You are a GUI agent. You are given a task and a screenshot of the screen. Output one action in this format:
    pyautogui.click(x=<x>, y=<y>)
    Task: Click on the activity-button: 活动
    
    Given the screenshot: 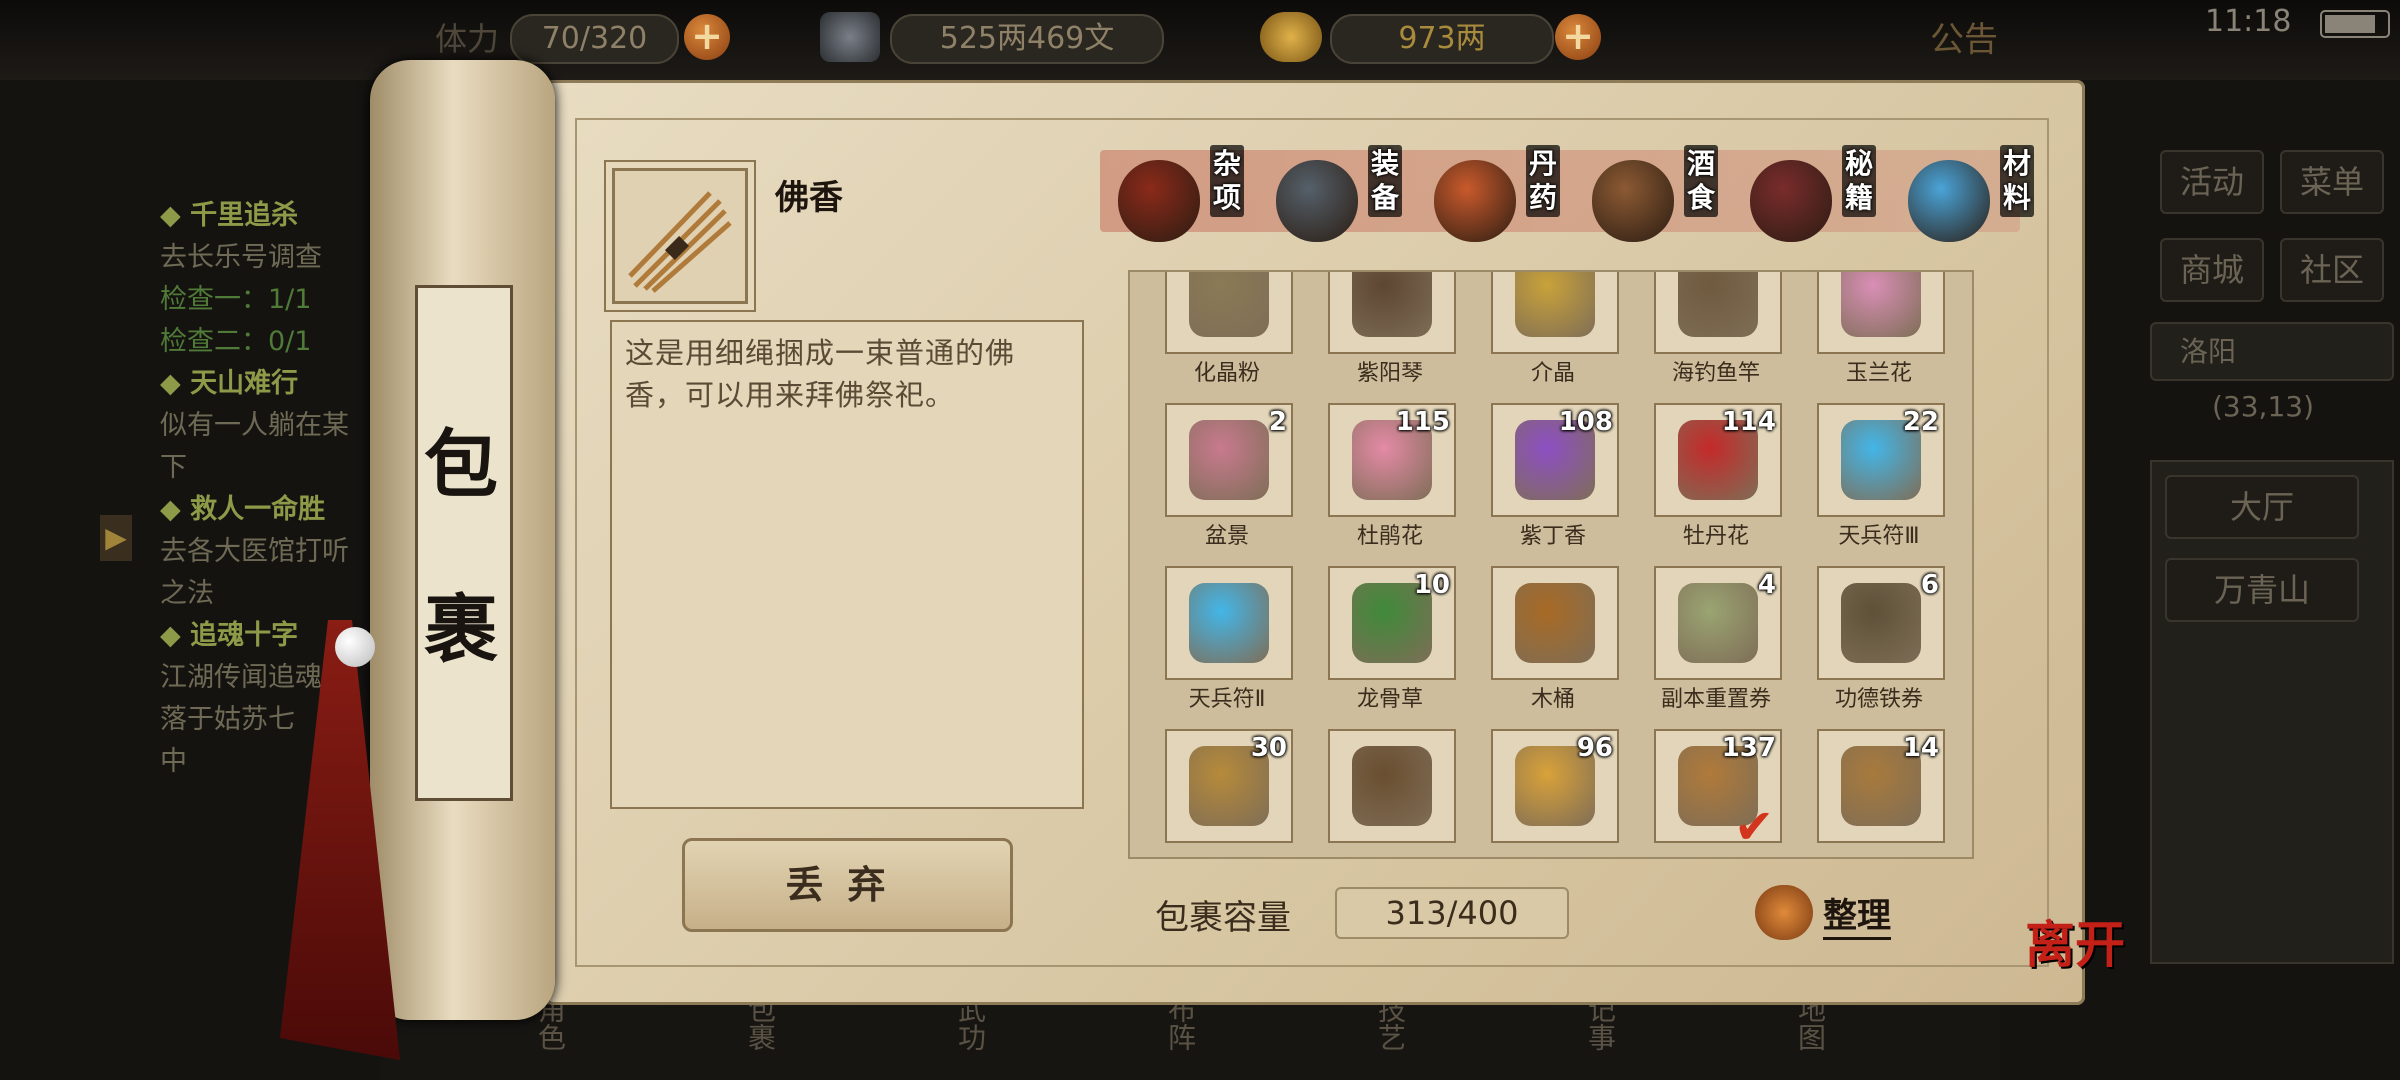 What is the action you would take?
    pyautogui.click(x=2212, y=182)
    